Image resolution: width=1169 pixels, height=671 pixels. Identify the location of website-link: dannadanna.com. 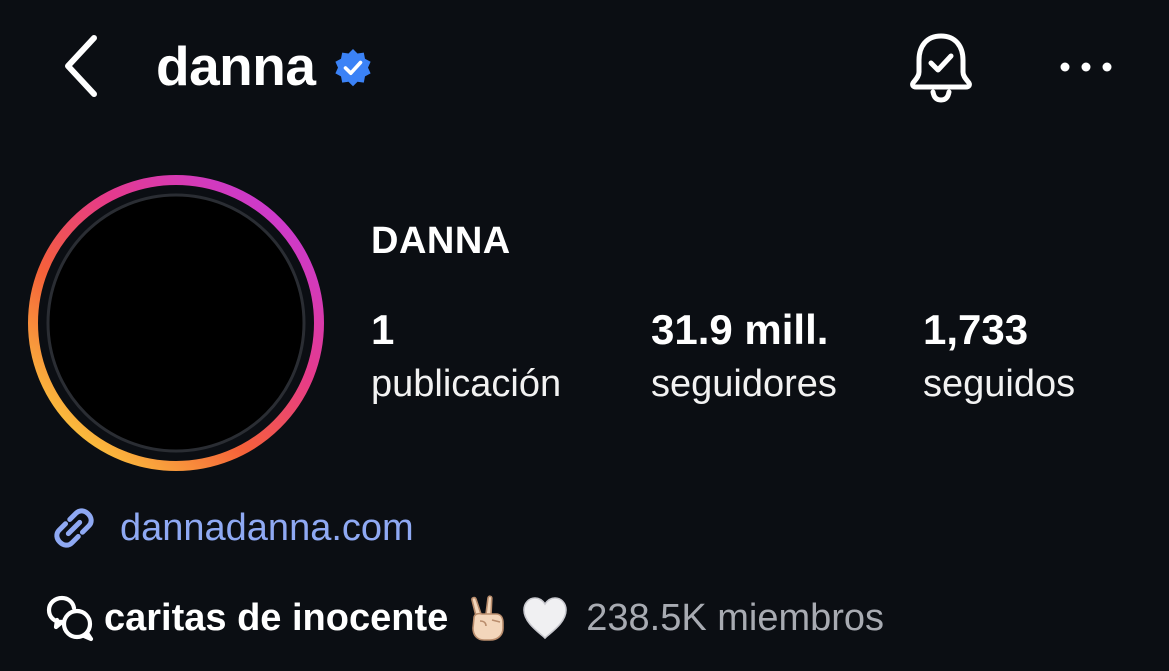
(230, 528).